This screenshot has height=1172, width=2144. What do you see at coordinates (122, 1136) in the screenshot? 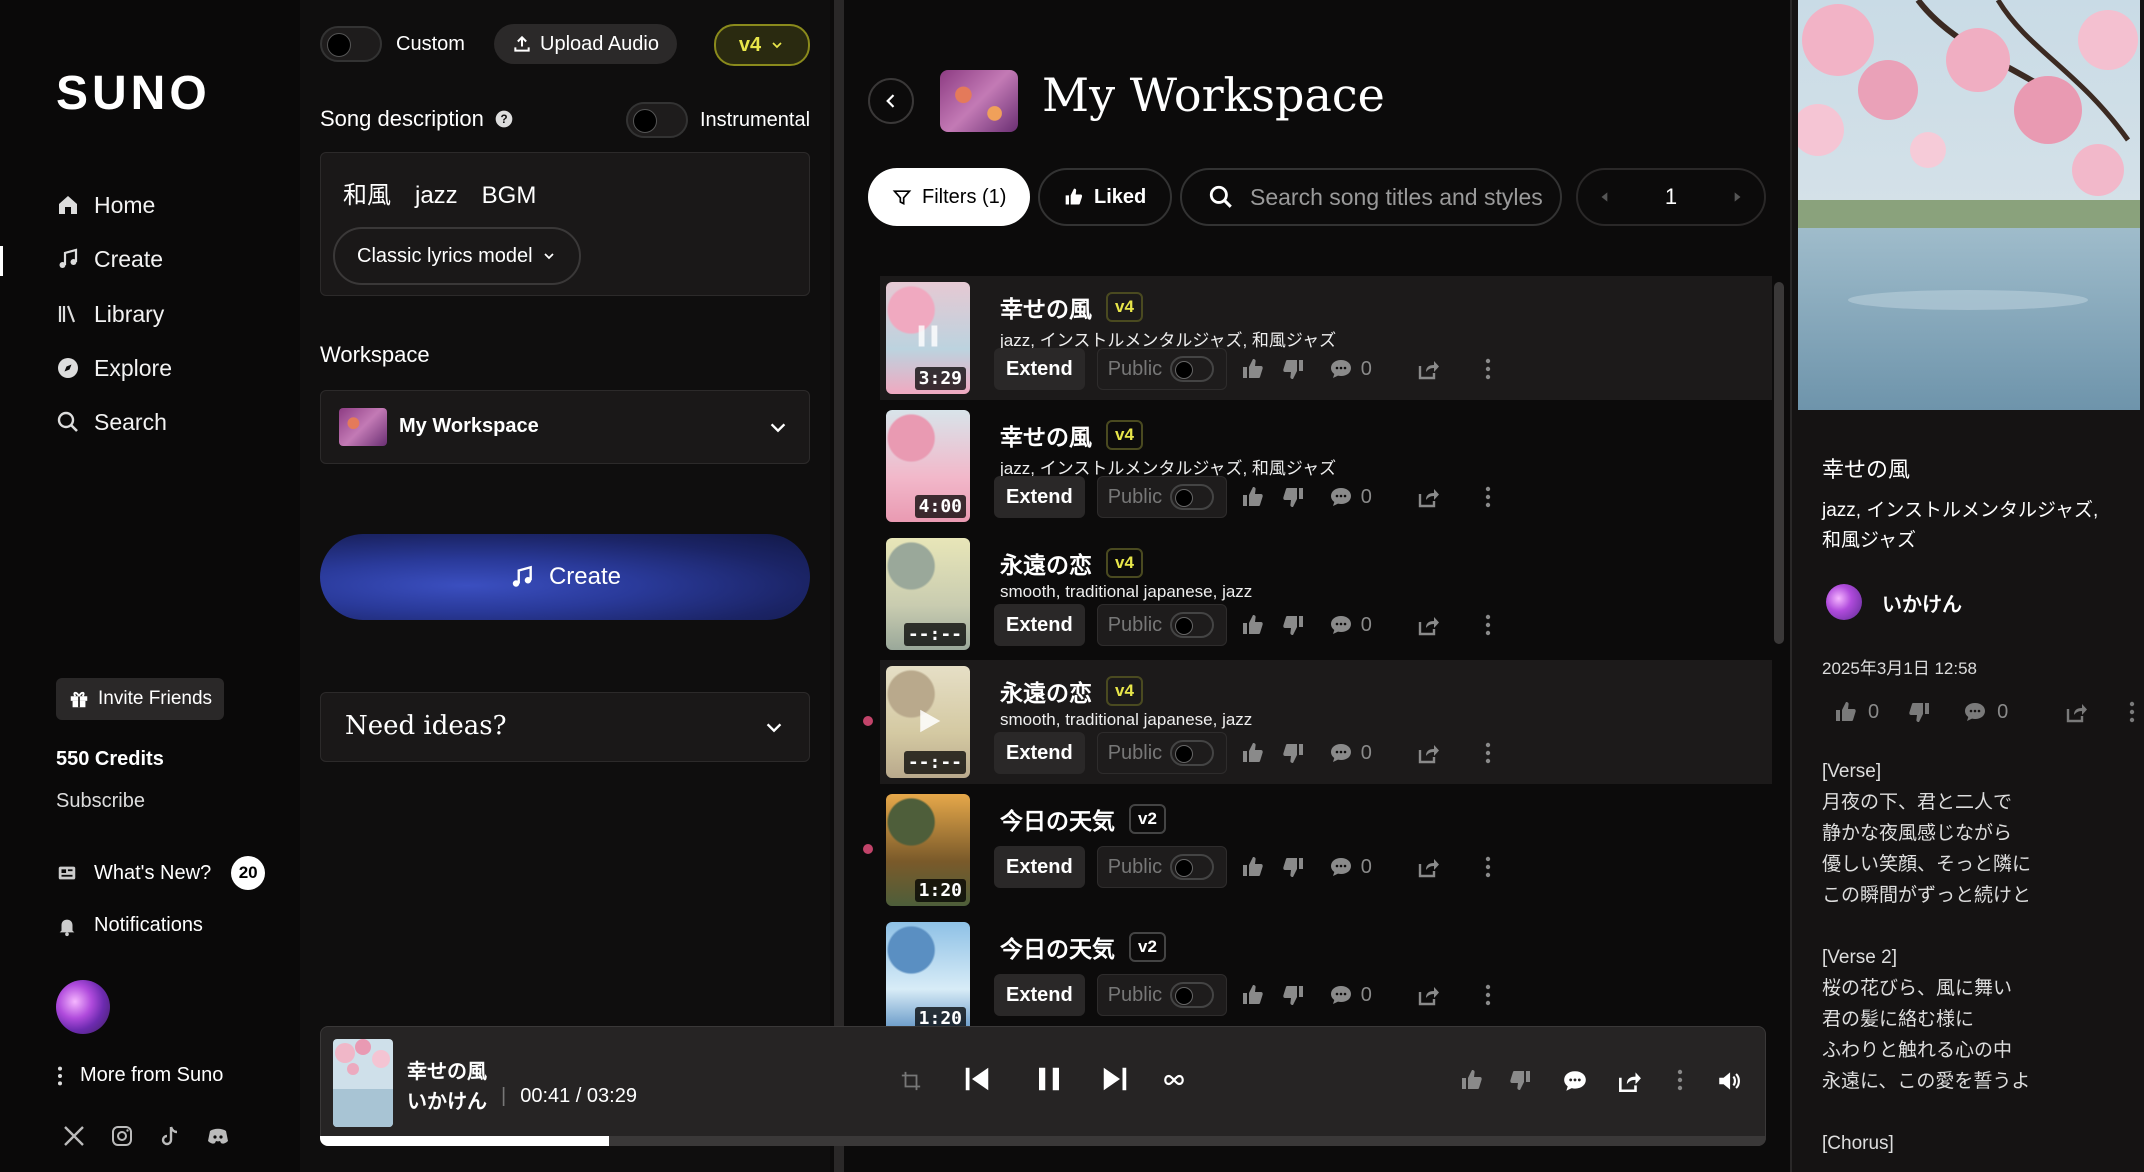
I see `instagram-icon` at bounding box center [122, 1136].